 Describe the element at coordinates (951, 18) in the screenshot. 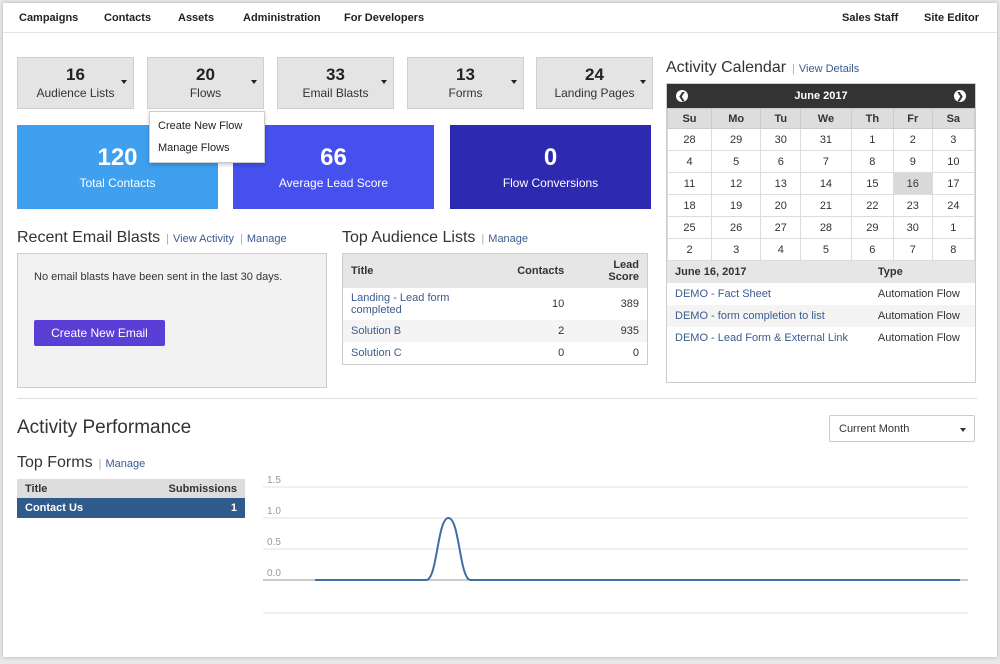

I see `nav-site-editor: Site Editor` at that location.